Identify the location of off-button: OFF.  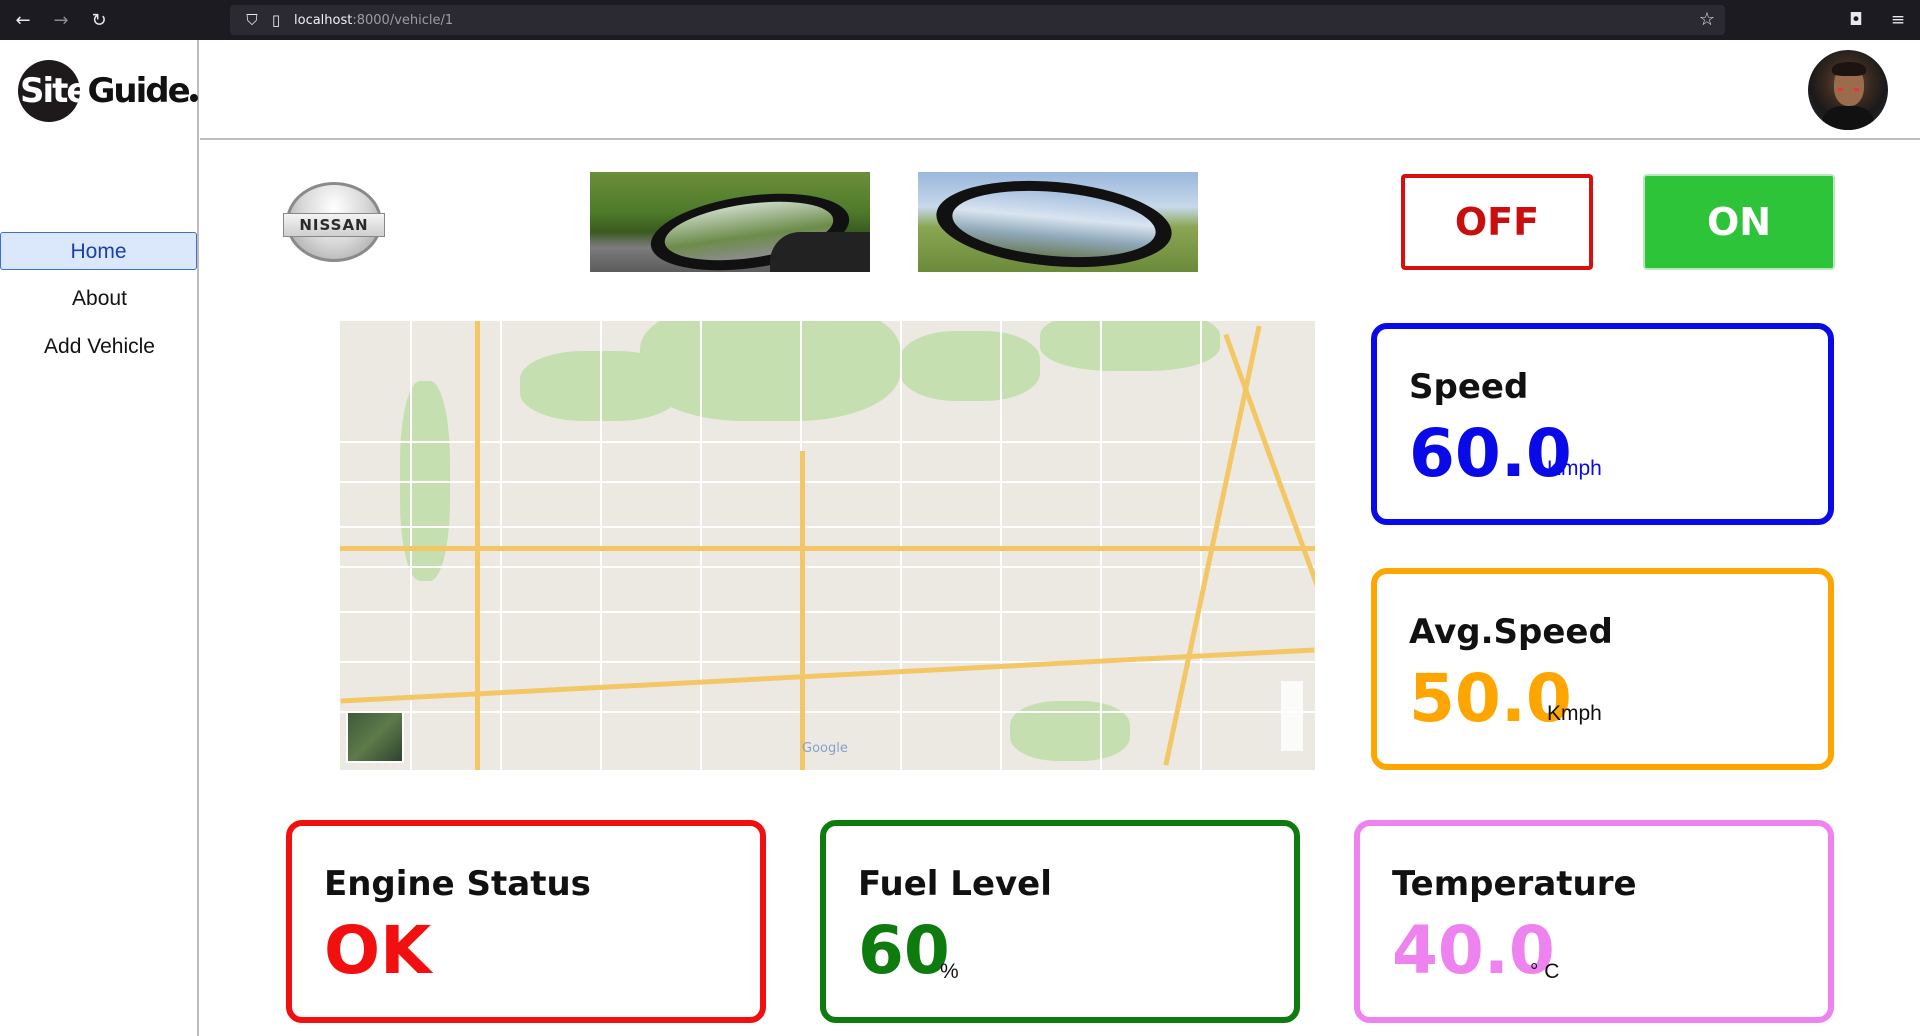
(1497, 222).